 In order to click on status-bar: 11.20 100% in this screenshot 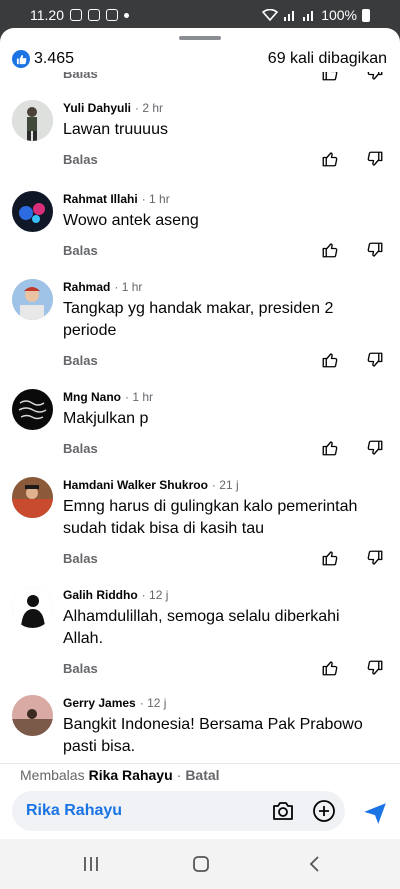, I will do `click(200, 15)`.